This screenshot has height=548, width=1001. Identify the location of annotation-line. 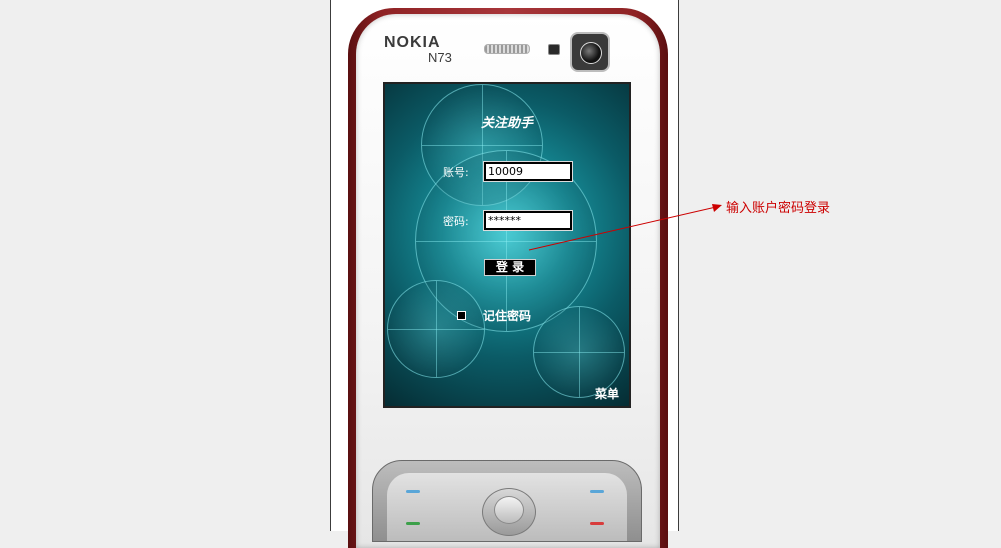
(622, 228).